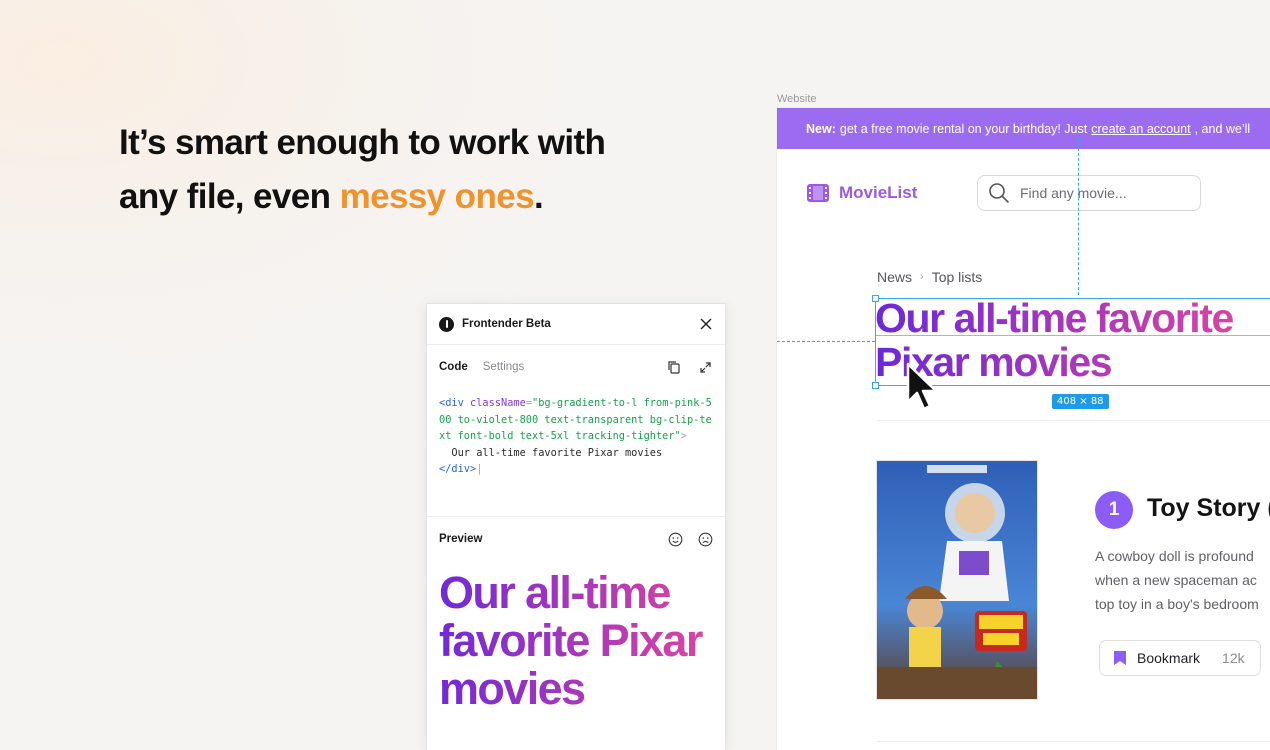 The image size is (1270, 750). What do you see at coordinates (1176, 580) in the screenshot?
I see `movie-desc-line: when a new spaceman ac` at bounding box center [1176, 580].